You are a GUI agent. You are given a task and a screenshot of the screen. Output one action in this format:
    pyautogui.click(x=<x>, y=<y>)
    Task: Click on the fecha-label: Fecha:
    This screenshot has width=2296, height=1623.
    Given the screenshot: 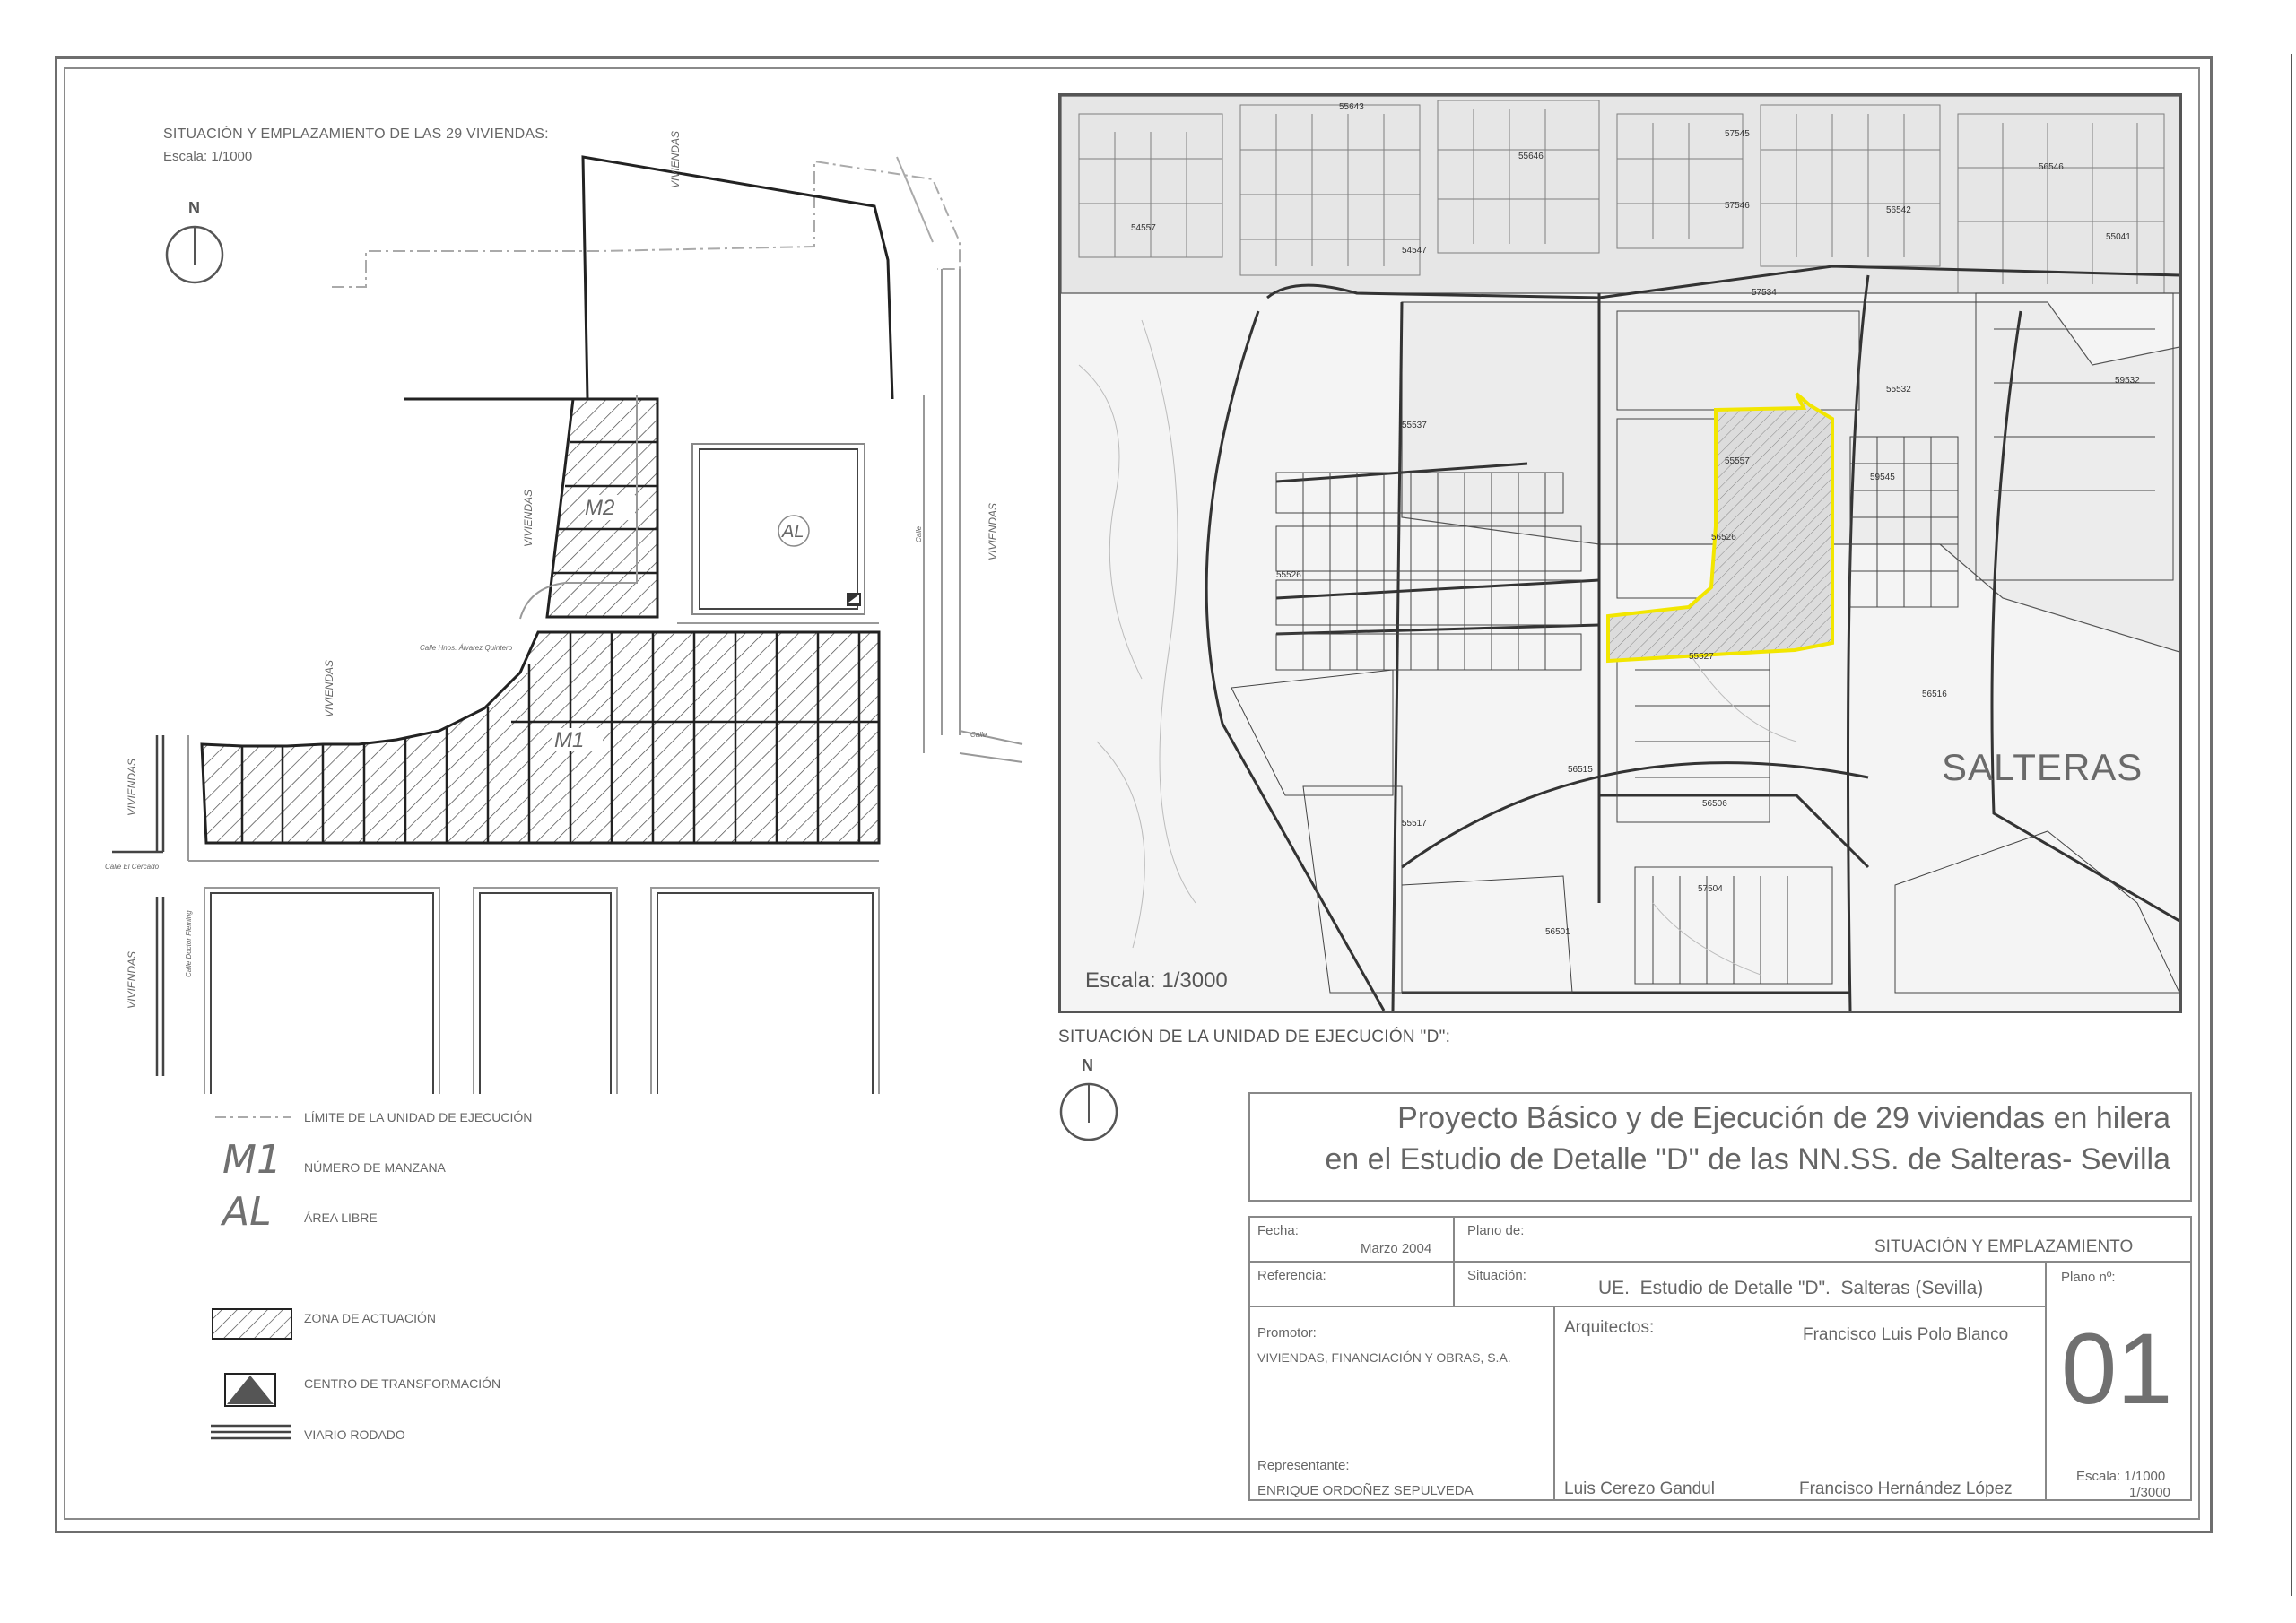 What is the action you would take?
    pyautogui.click(x=1278, y=1230)
    